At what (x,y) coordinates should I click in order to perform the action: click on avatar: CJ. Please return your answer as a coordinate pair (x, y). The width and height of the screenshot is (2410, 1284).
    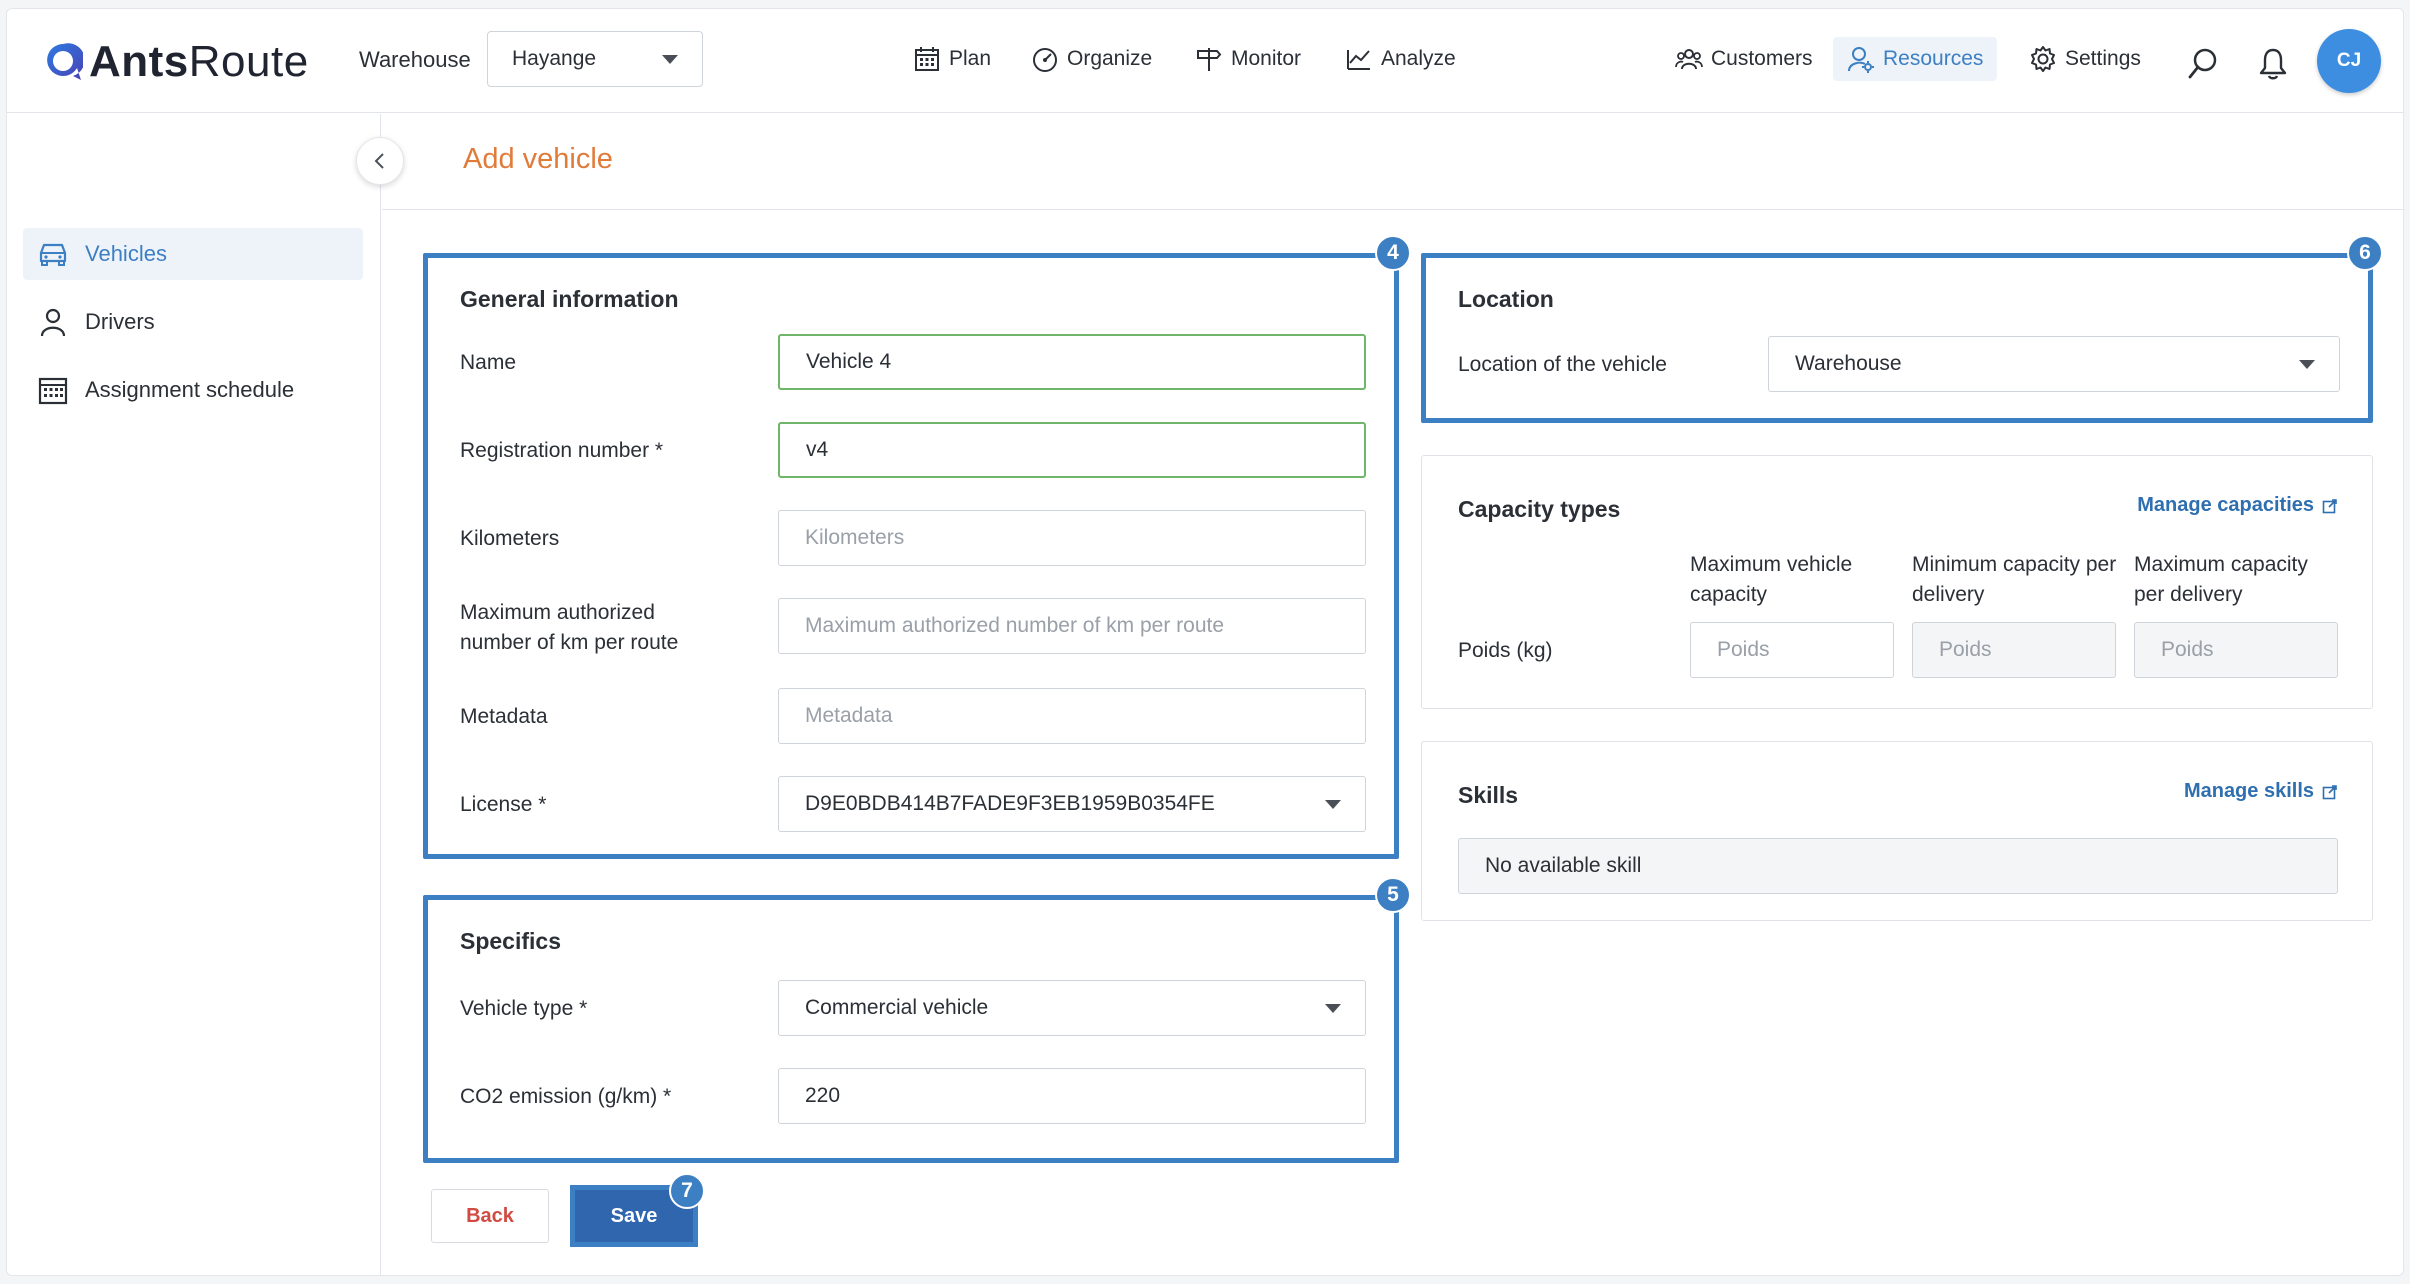
    Looking at the image, I should click on (2349, 61).